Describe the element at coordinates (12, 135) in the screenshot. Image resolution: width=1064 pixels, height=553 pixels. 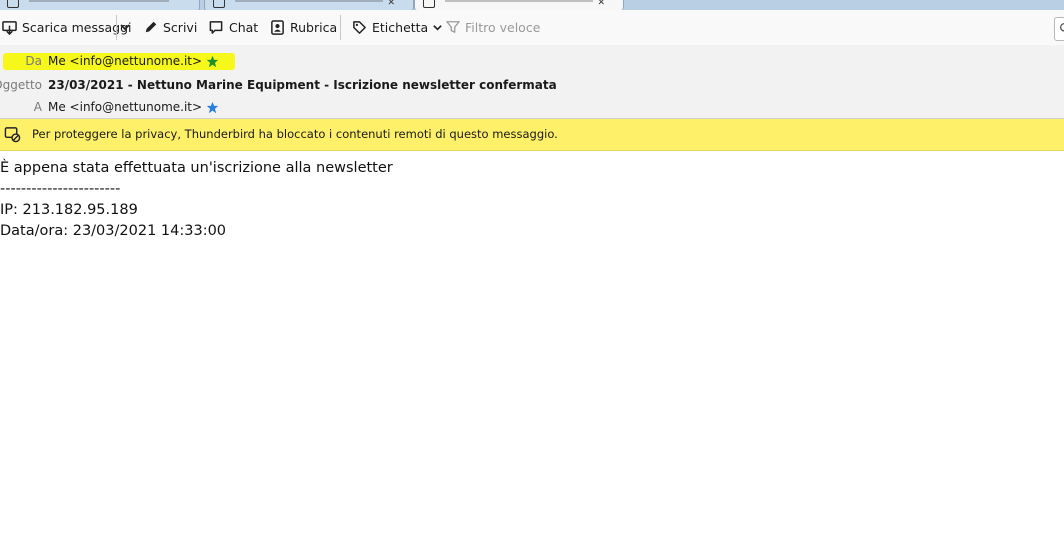
I see `privacy-blocked-icon` at that location.